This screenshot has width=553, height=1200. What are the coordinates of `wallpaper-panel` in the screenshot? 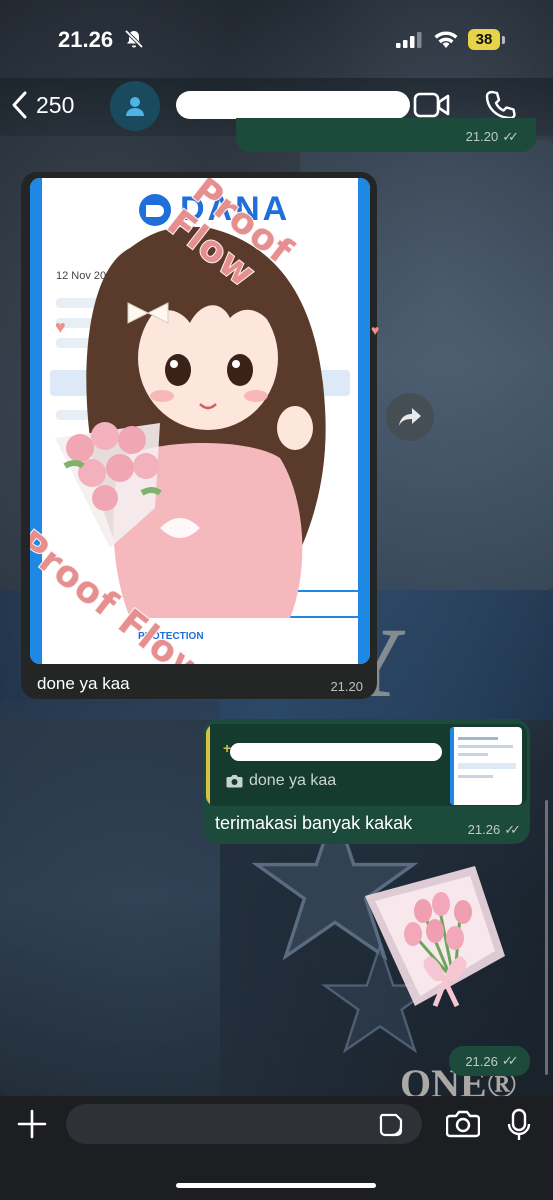 It's located at (110, 897).